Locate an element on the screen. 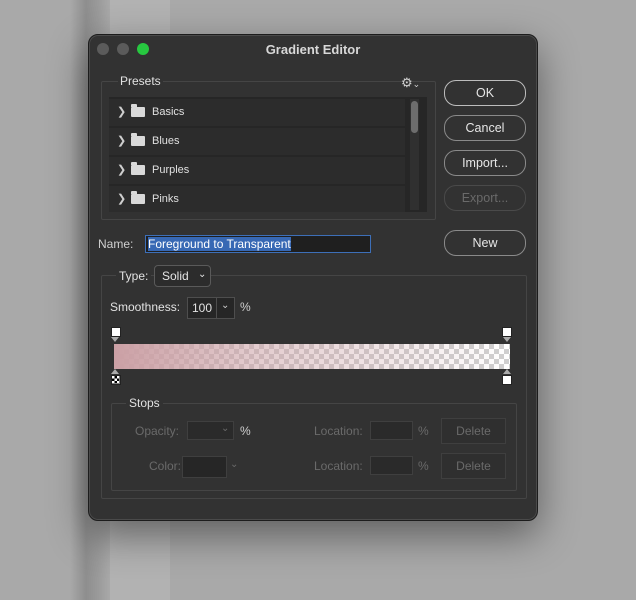  presets-list: ❯ Basics ❯ Blues ❯ Purples ❯ Pinks is located at coordinates (268, 154).